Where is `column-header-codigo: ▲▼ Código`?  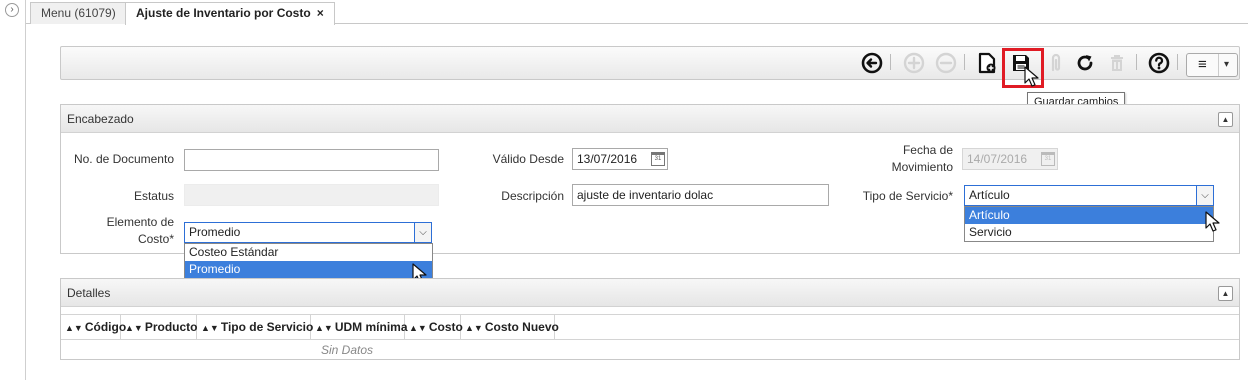 column-header-codigo: ▲▼ Código is located at coordinates (93, 327).